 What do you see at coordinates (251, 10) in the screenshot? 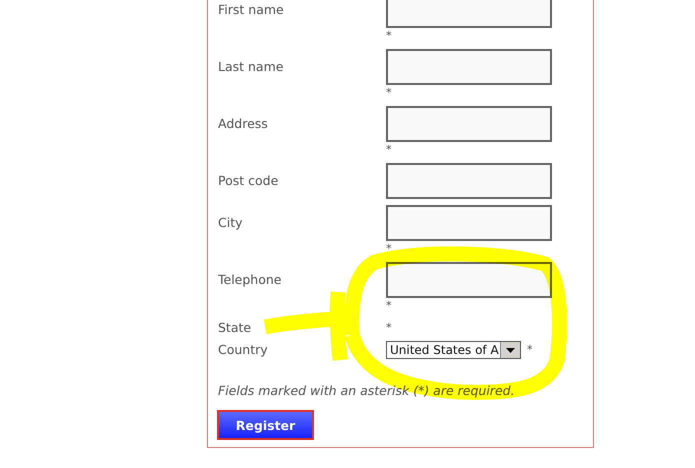
I see `field-label: First name` at bounding box center [251, 10].